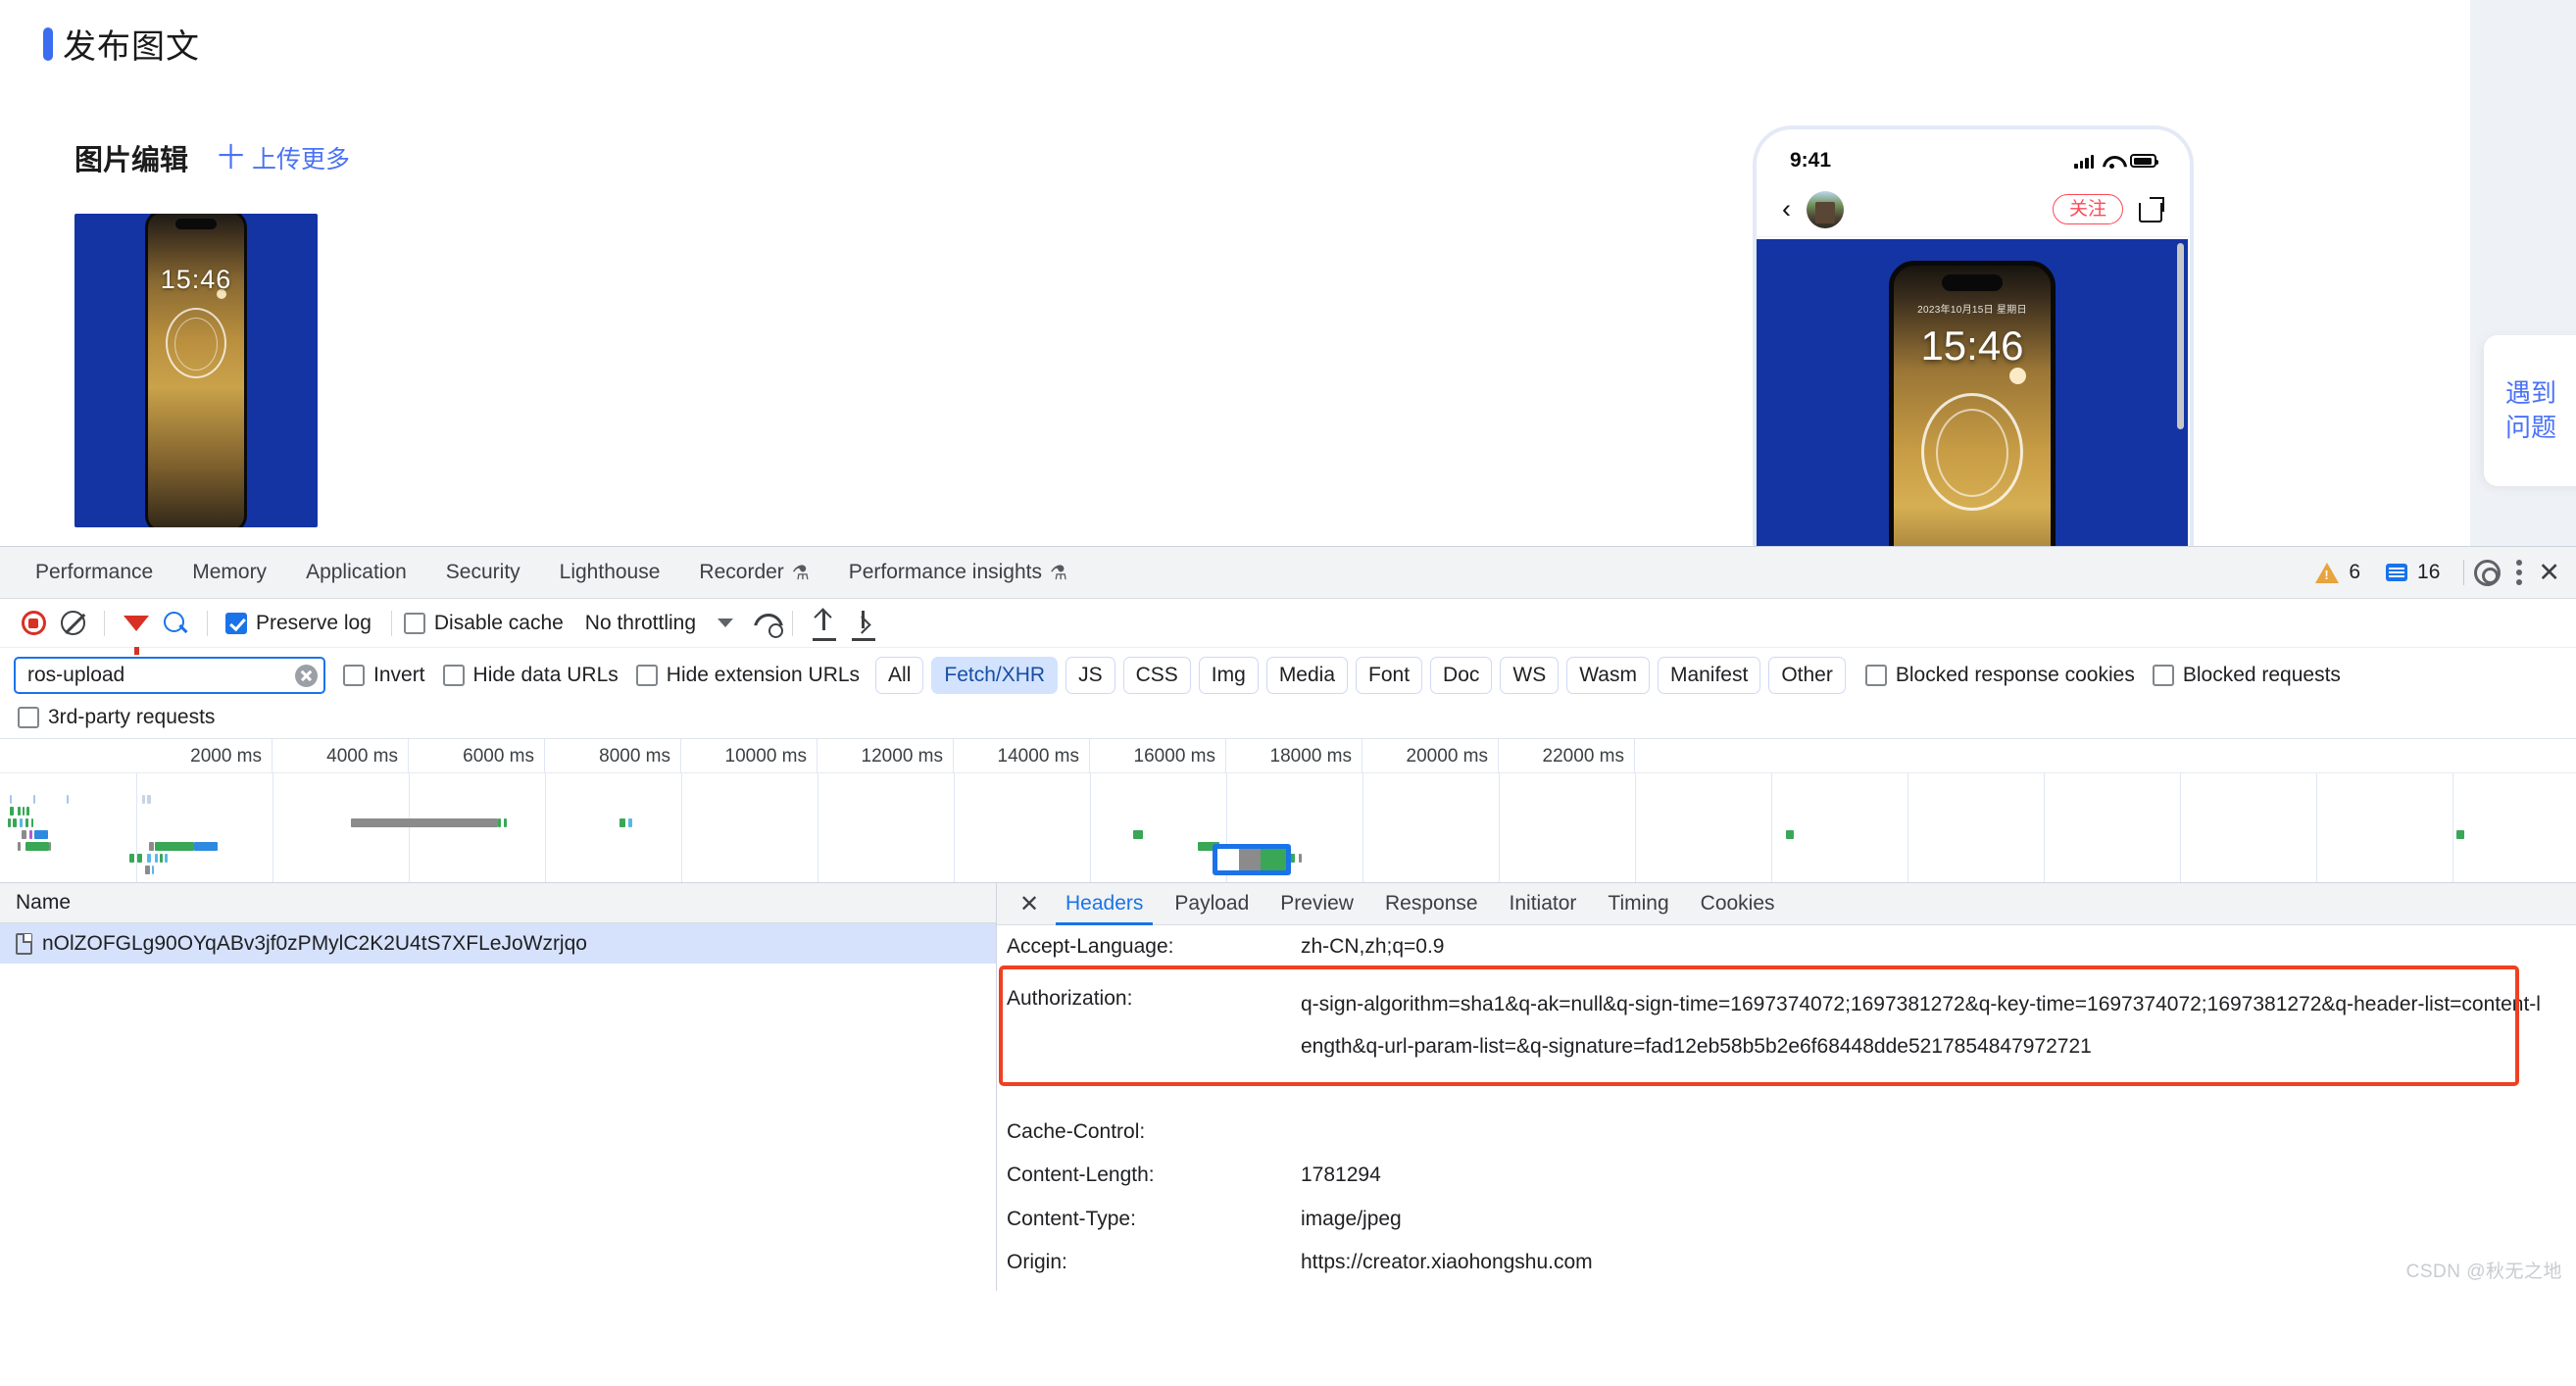 The image size is (2576, 1386). Describe the element at coordinates (885, 756) in the screenshot. I see `ruler-tick: 12000 ms` at that location.